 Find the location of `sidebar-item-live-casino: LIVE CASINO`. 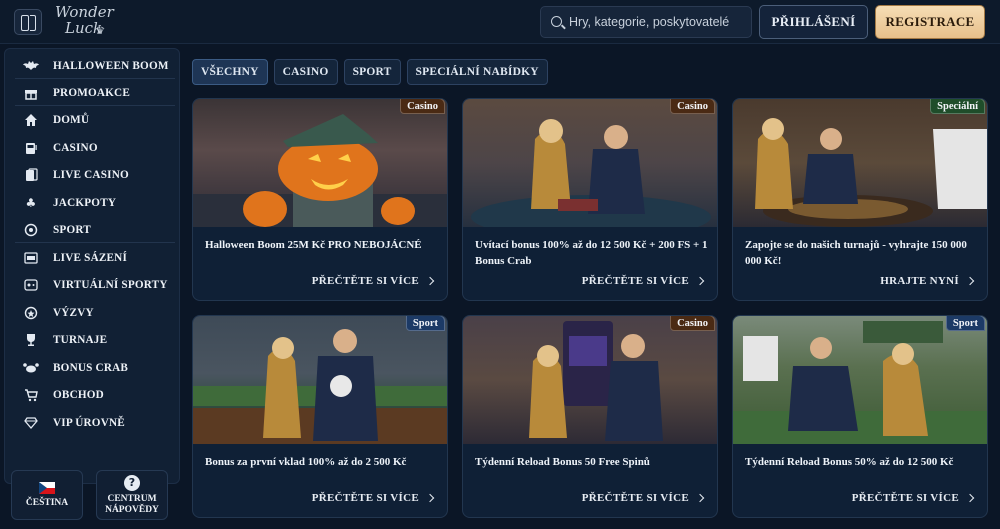

sidebar-item-live-casino: LIVE CASINO is located at coordinates (95, 175).